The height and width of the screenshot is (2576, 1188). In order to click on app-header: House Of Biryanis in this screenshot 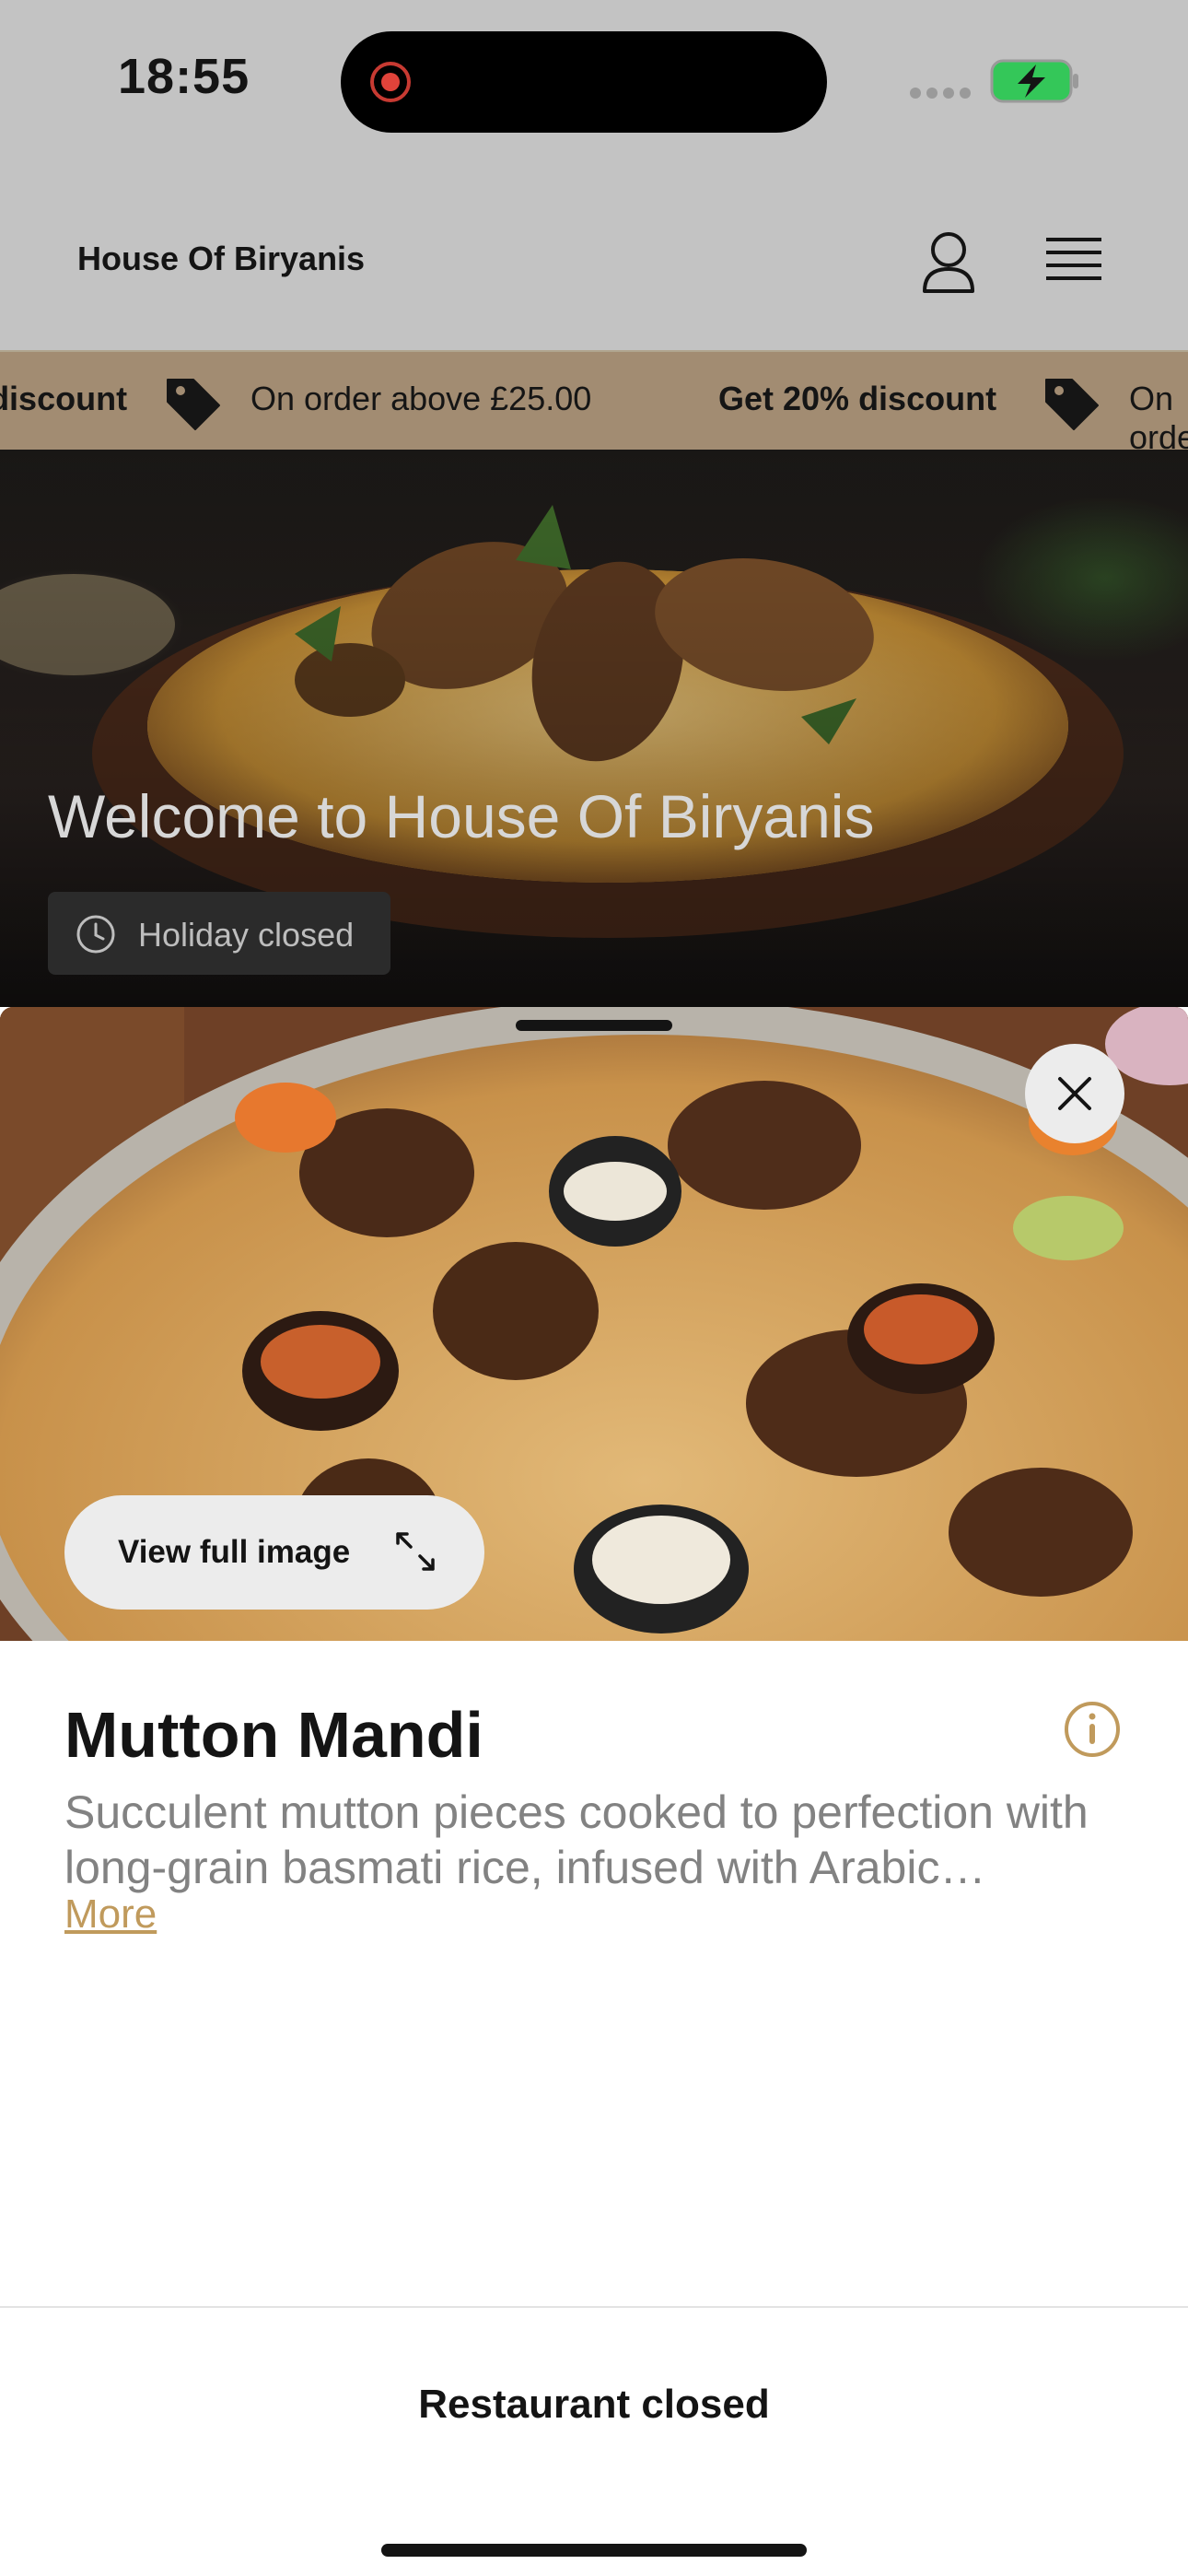, I will do `click(594, 263)`.